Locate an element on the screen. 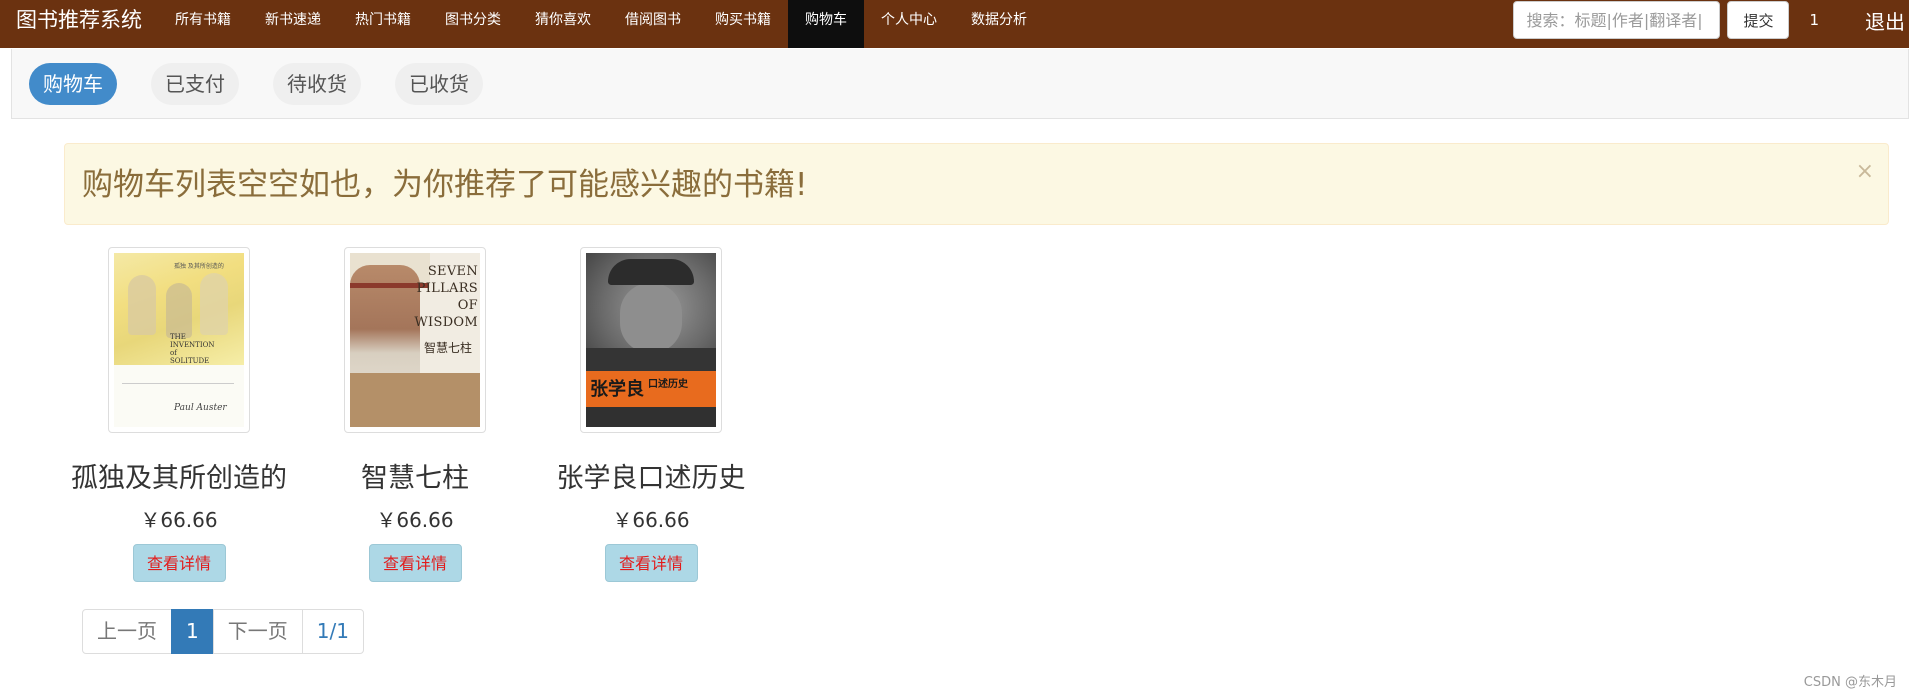 The width and height of the screenshot is (1909, 700). search-input is located at coordinates (1617, 20).